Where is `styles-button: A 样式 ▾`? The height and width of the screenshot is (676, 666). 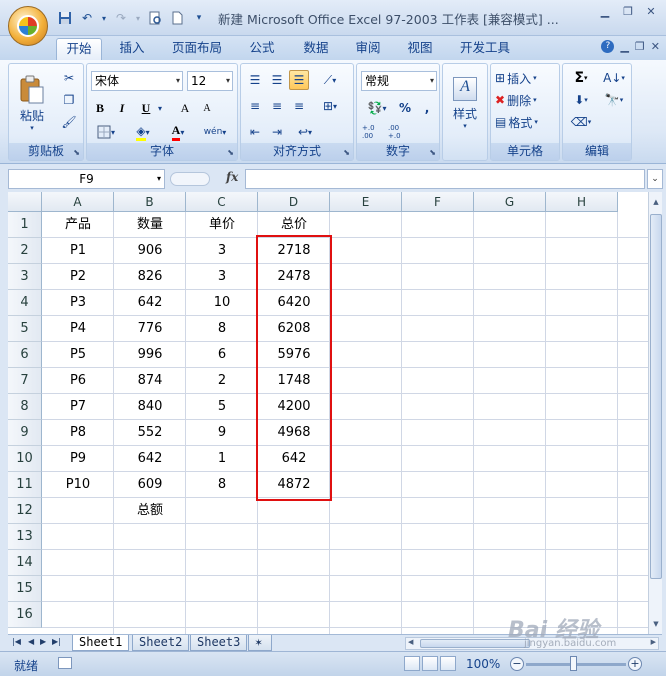 styles-button: A 样式 ▾ is located at coordinates (465, 103).